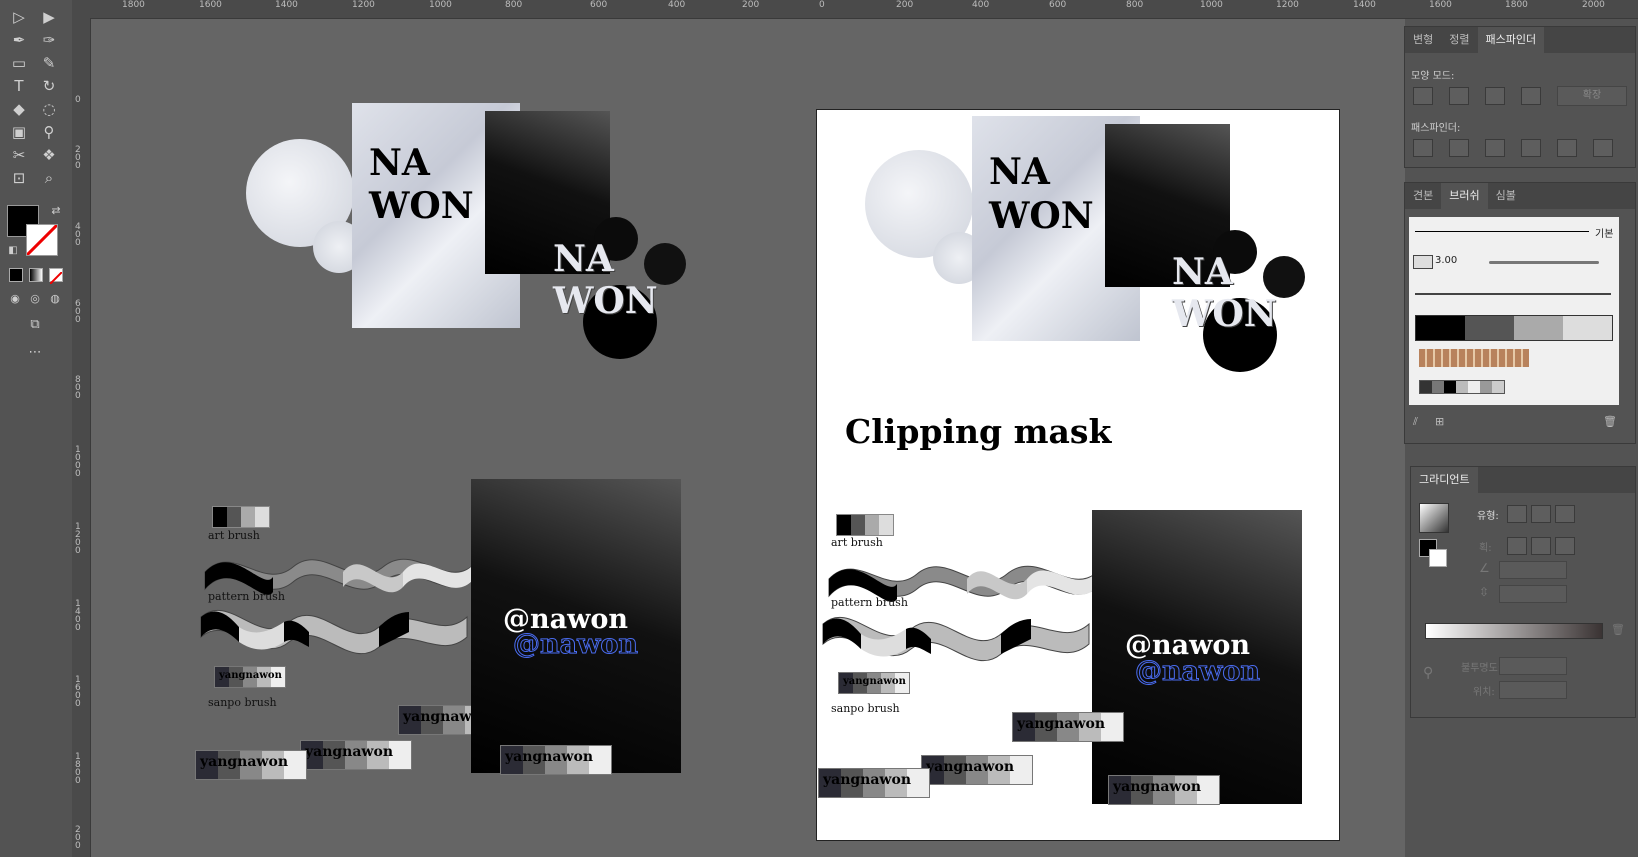 This screenshot has height=857, width=1638. I want to click on tab-symbols: 심볼, so click(1506, 196).